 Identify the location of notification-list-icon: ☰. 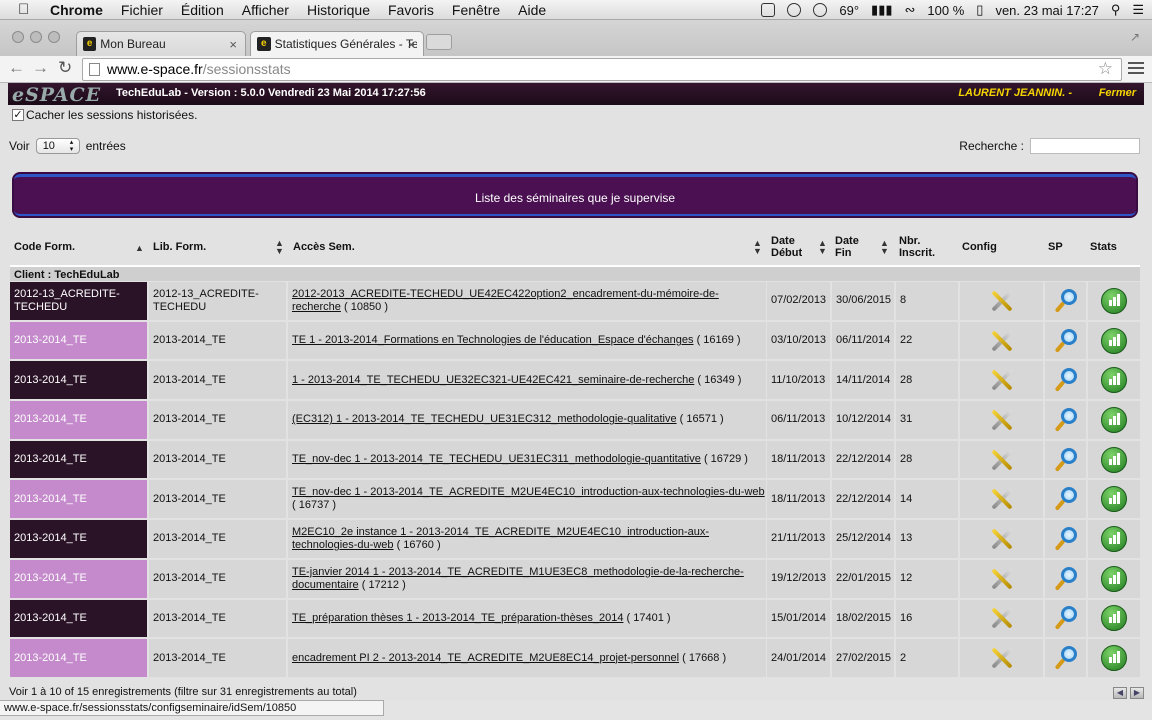
(1138, 10).